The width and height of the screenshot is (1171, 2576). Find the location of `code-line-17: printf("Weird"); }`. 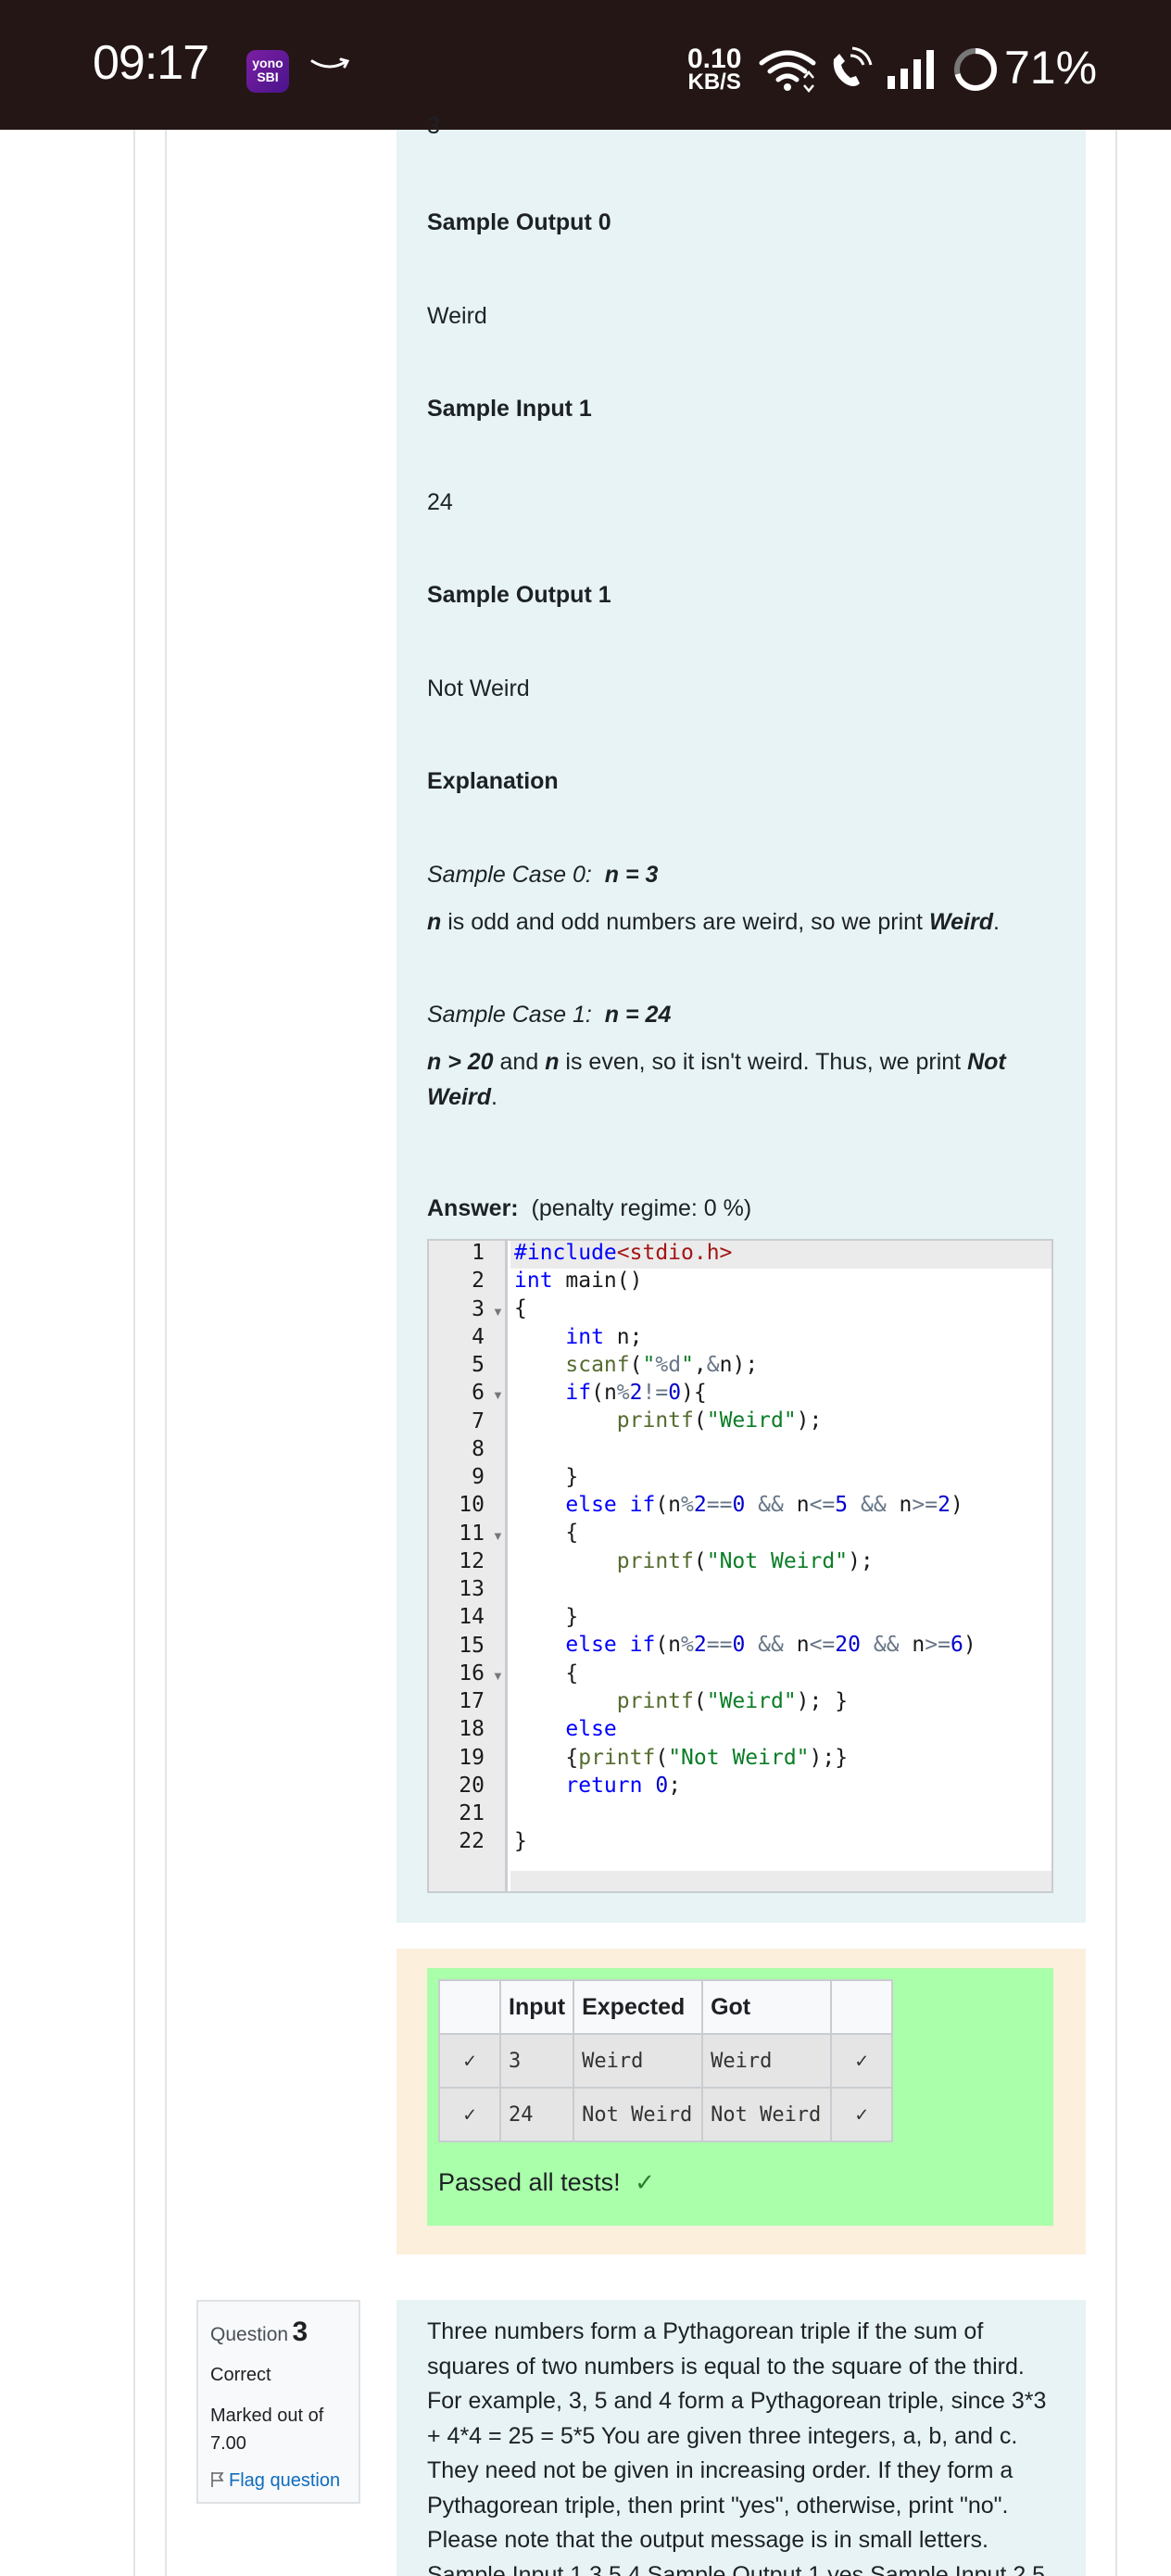

code-line-17: printf("Weird"); } is located at coordinates (681, 1701).